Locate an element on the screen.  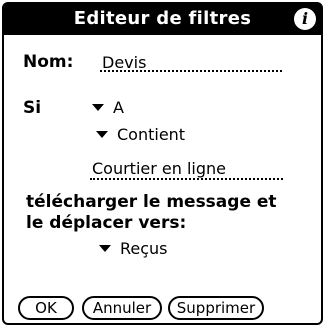
action-prompt-line2: le déplacer vers: is located at coordinates (106, 223).